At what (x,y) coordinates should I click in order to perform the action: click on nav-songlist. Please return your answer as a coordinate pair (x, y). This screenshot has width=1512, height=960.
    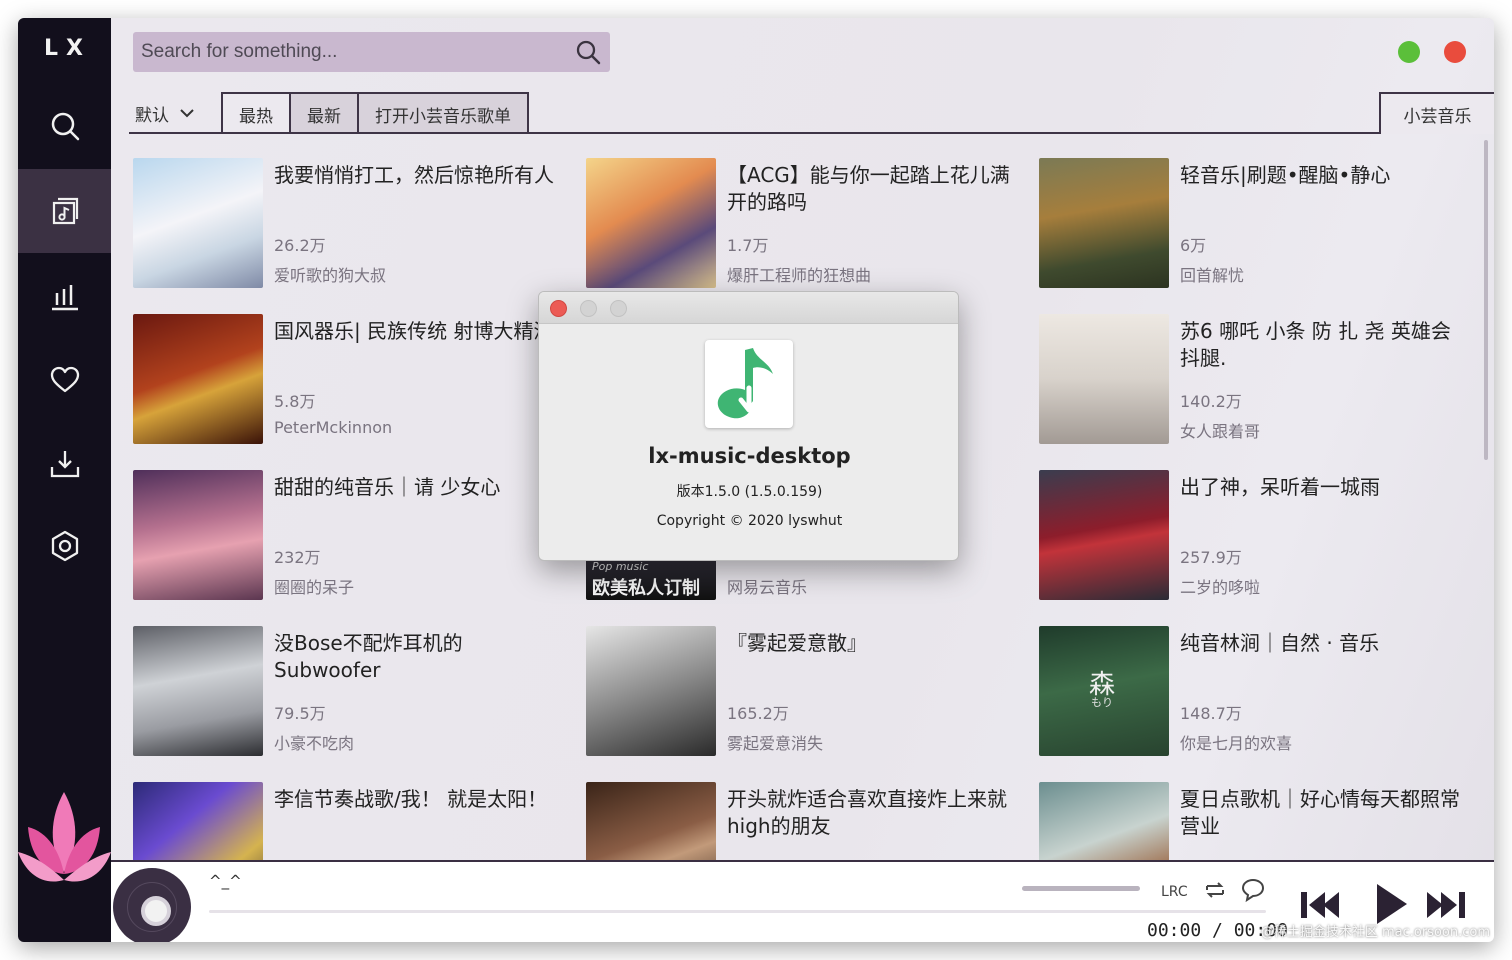
    Looking at the image, I should click on (64, 211).